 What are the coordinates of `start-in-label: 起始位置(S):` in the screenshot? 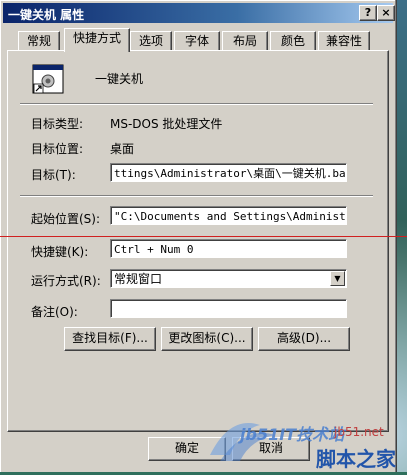 It's located at (66, 219).